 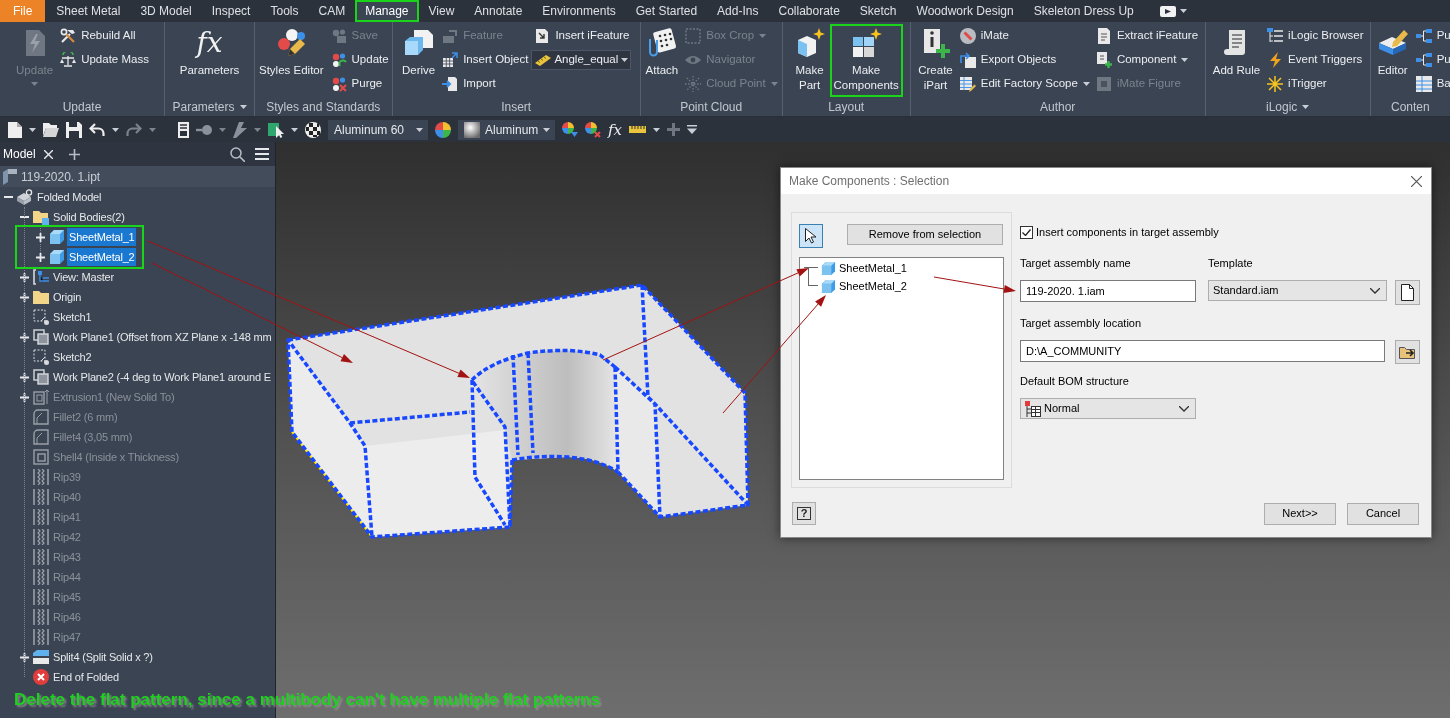 I want to click on ribbon-button: Component, so click(x=1147, y=60).